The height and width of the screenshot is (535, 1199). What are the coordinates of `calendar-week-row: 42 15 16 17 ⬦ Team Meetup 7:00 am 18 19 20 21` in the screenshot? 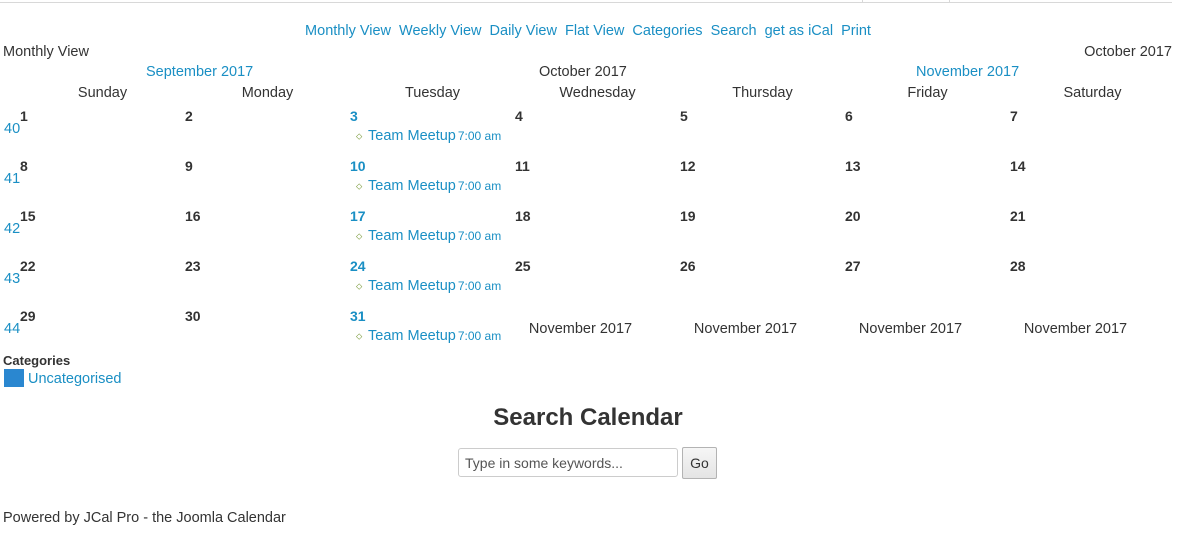 It's located at (588, 233).